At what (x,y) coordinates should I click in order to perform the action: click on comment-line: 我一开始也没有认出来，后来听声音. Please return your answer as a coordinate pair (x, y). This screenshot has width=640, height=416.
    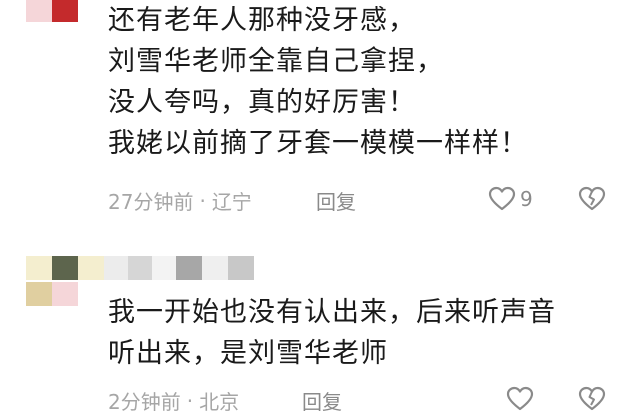
    Looking at the image, I should click on (332, 312).